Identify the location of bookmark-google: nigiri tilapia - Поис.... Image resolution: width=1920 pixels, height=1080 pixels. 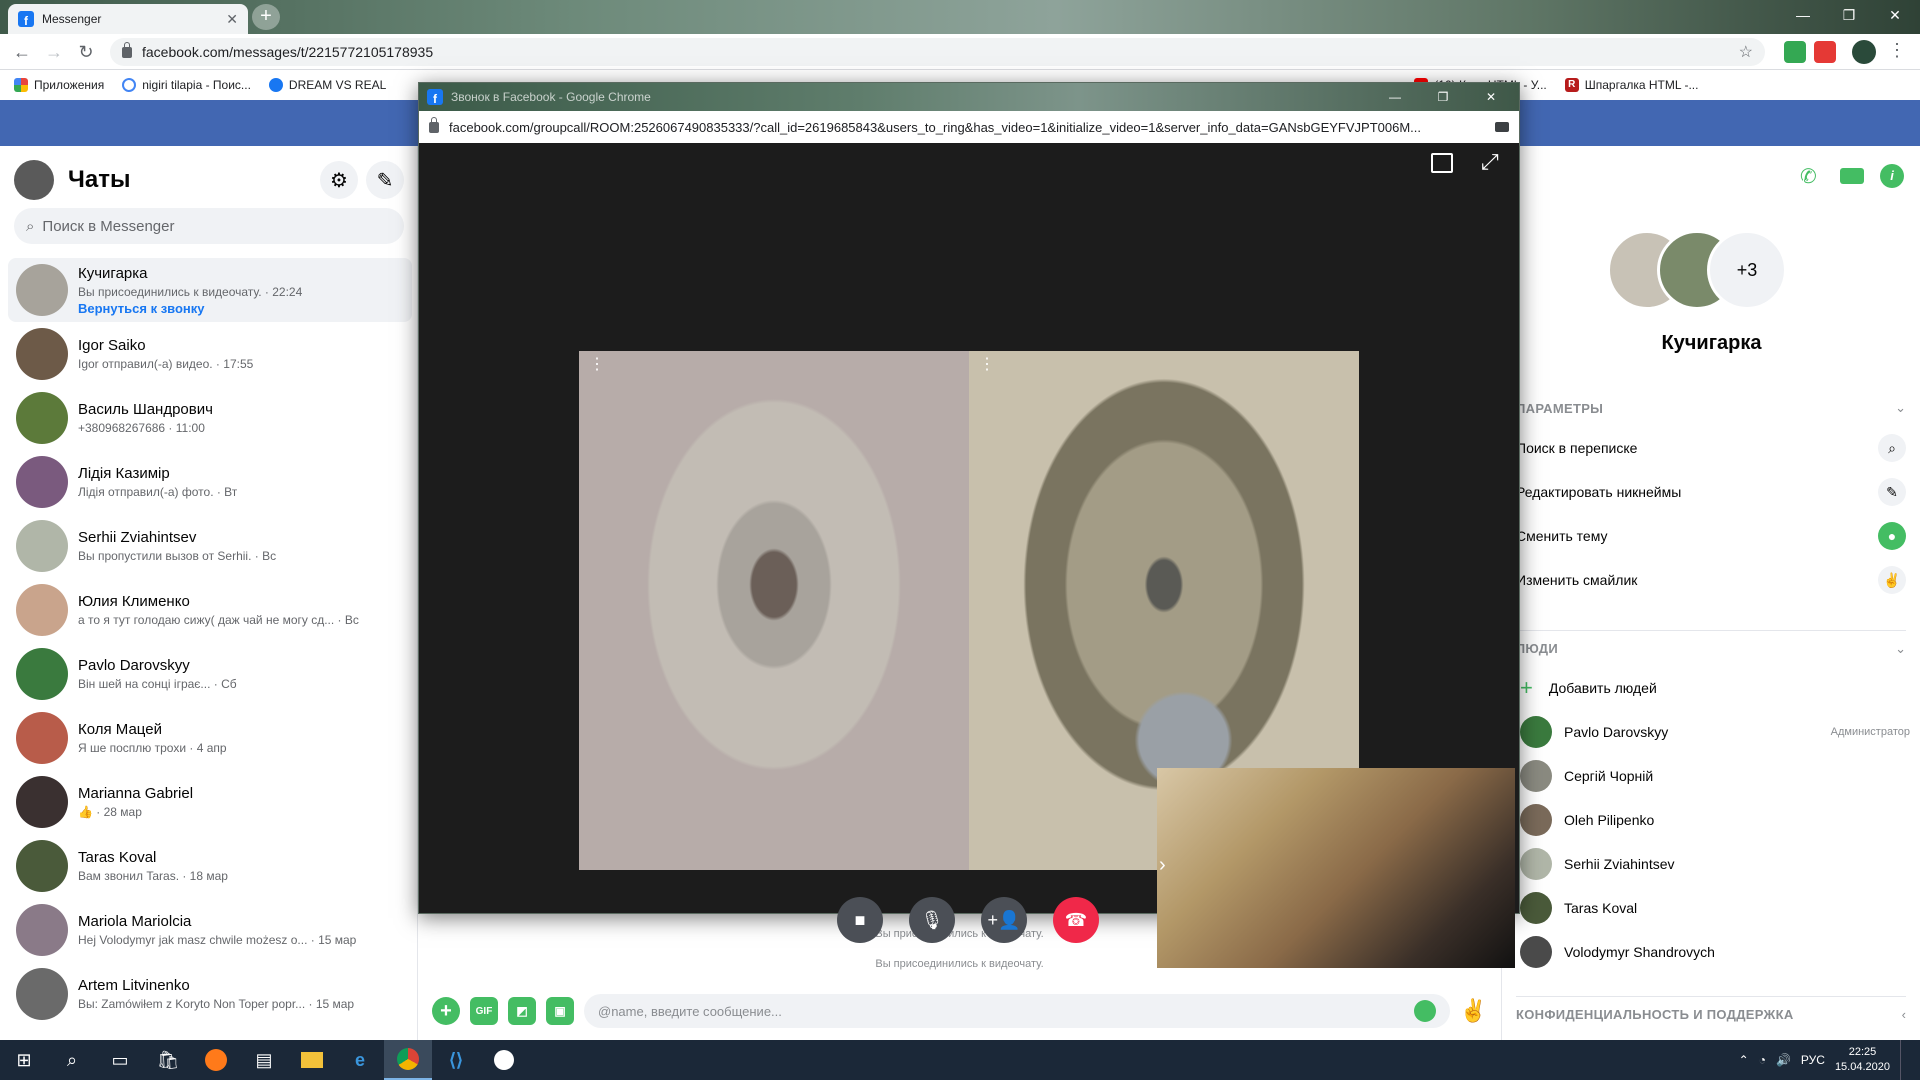
(186, 85).